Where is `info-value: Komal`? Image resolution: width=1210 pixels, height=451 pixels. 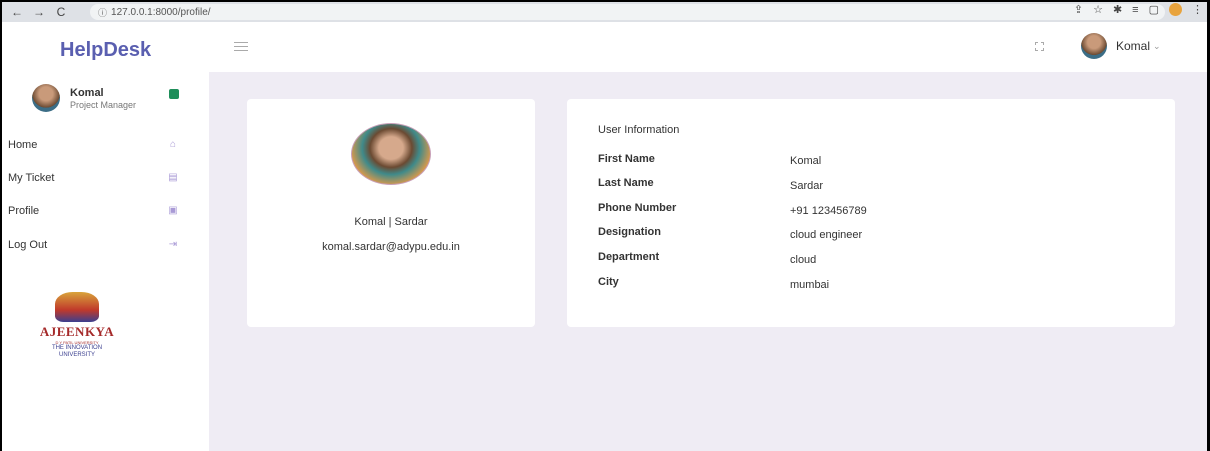 info-value: Komal is located at coordinates (806, 161).